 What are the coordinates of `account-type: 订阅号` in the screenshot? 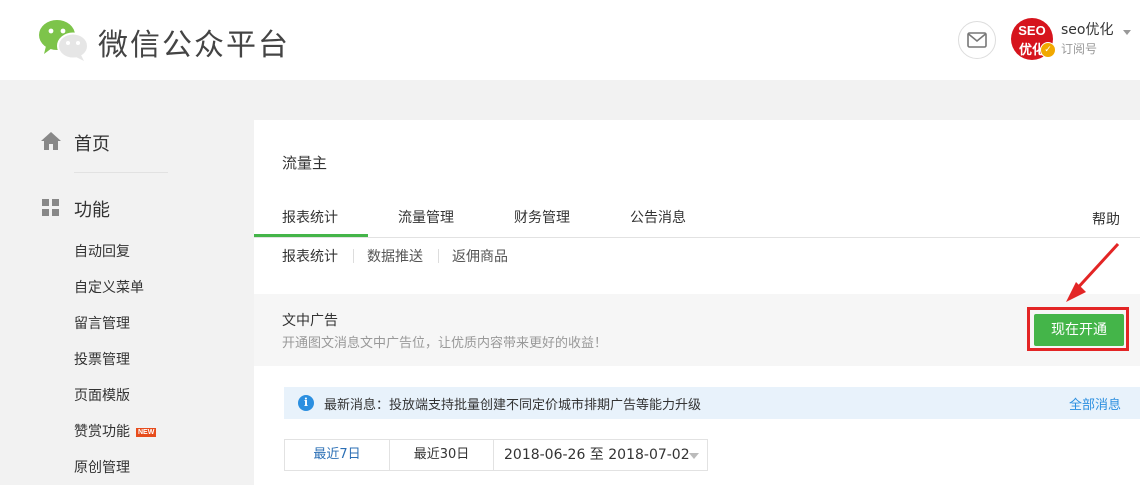 It's located at (1079, 49).